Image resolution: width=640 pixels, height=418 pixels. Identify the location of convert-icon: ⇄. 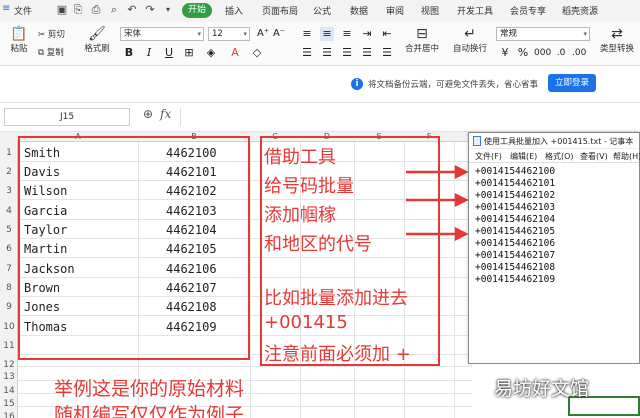
(617, 34).